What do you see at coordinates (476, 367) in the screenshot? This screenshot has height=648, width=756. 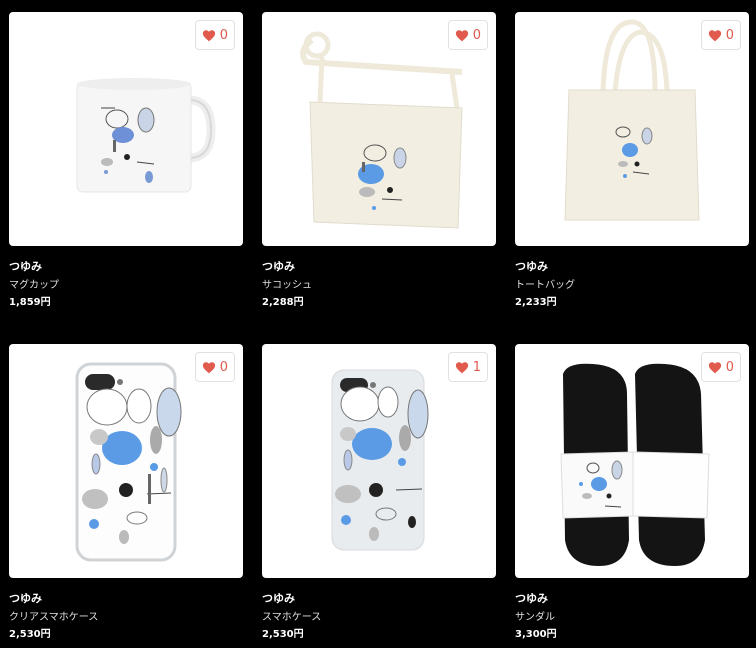 I see `like-count: 1` at bounding box center [476, 367].